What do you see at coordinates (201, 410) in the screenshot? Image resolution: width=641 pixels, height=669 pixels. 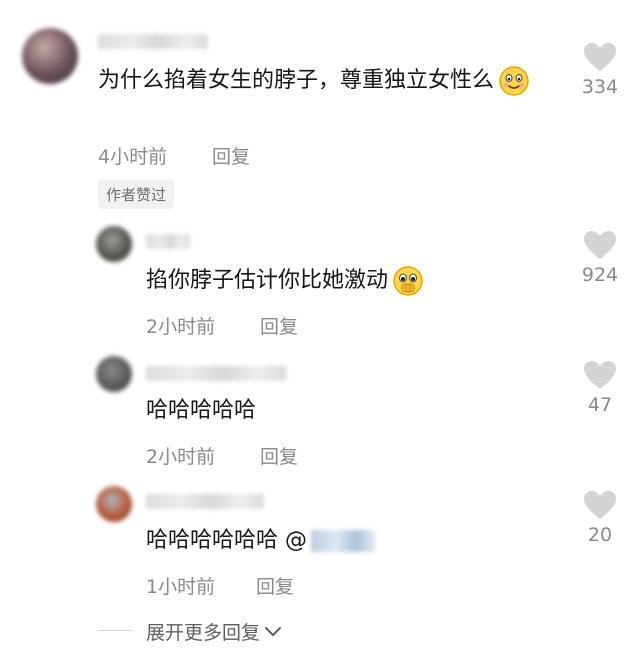 I see `comment-text: 哈哈哈哈哈` at bounding box center [201, 410].